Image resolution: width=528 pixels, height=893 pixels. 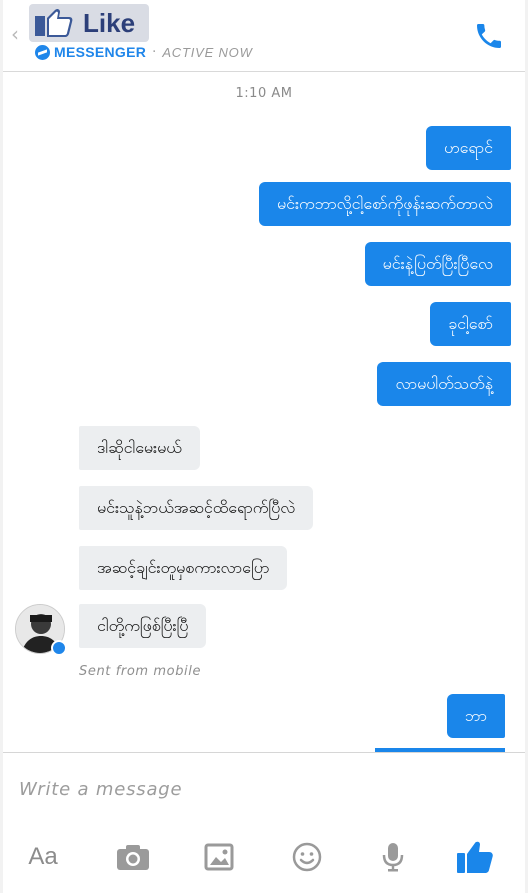 I want to click on composer-toolbar: Aa, so click(x=264, y=858).